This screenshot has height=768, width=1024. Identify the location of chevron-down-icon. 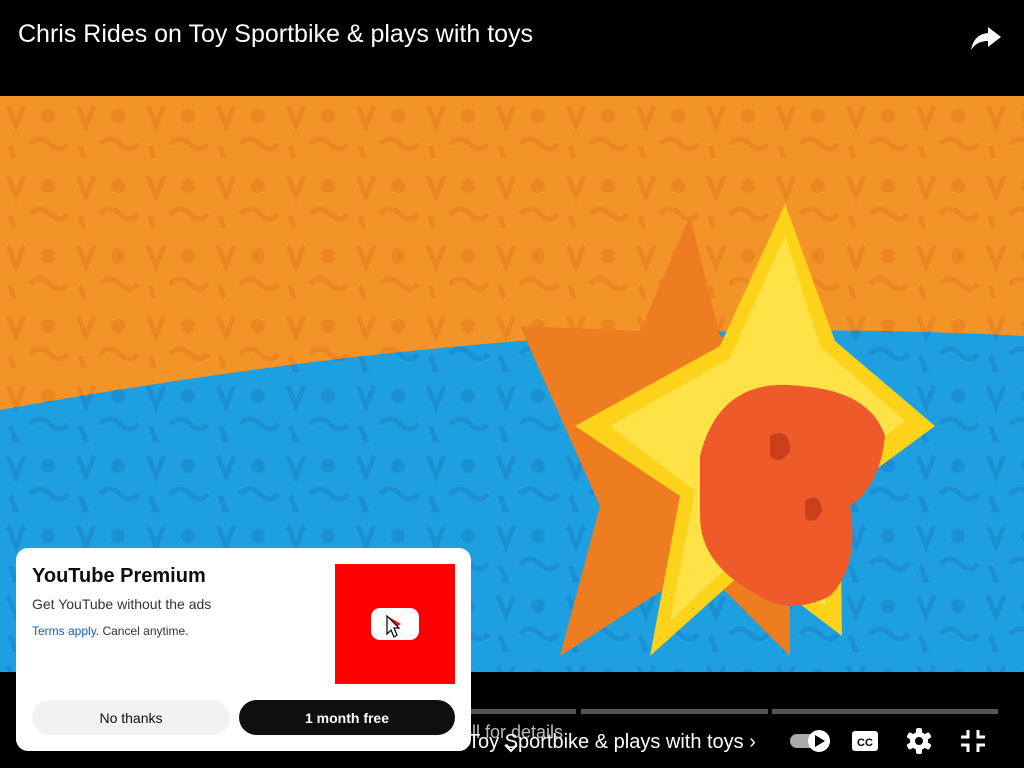
(511, 751).